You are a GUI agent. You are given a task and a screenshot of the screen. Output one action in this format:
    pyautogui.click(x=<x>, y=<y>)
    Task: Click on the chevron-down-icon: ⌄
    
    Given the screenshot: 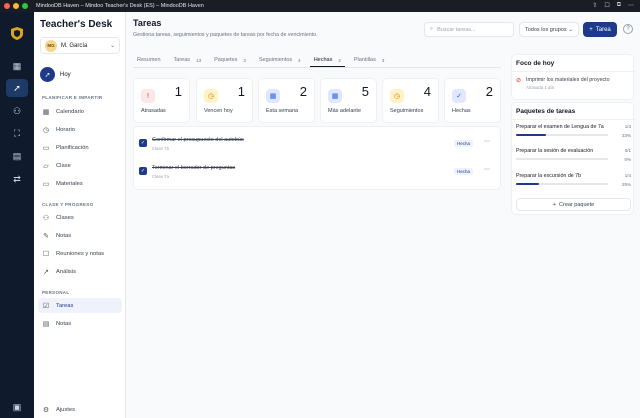 What is the action you would take?
    pyautogui.click(x=112, y=46)
    